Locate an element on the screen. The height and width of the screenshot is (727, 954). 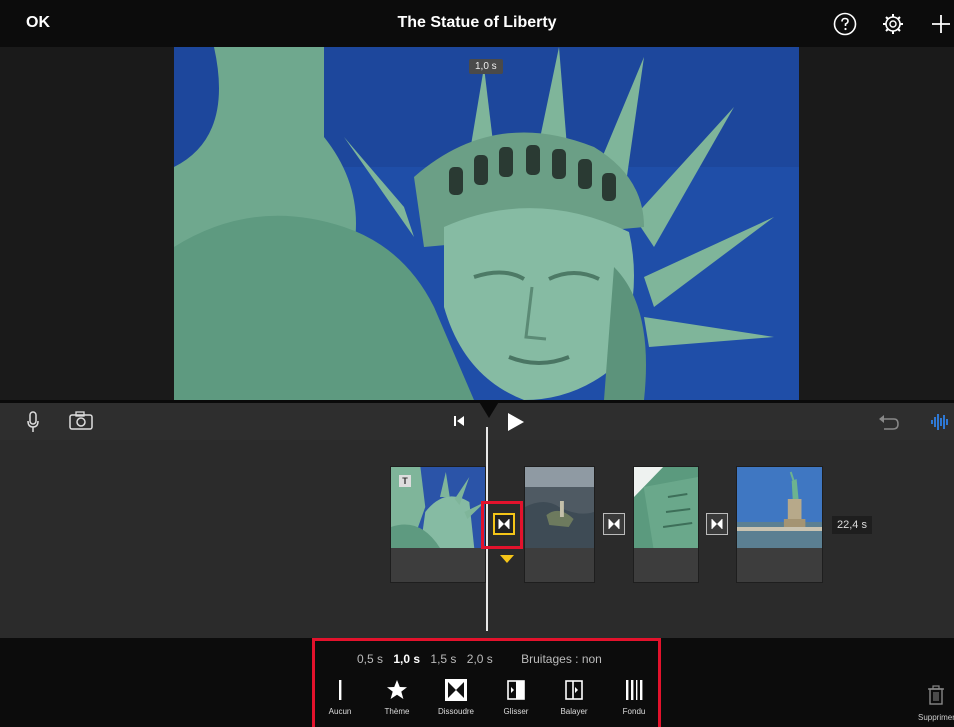
trash-icon is located at coordinates (936, 695).